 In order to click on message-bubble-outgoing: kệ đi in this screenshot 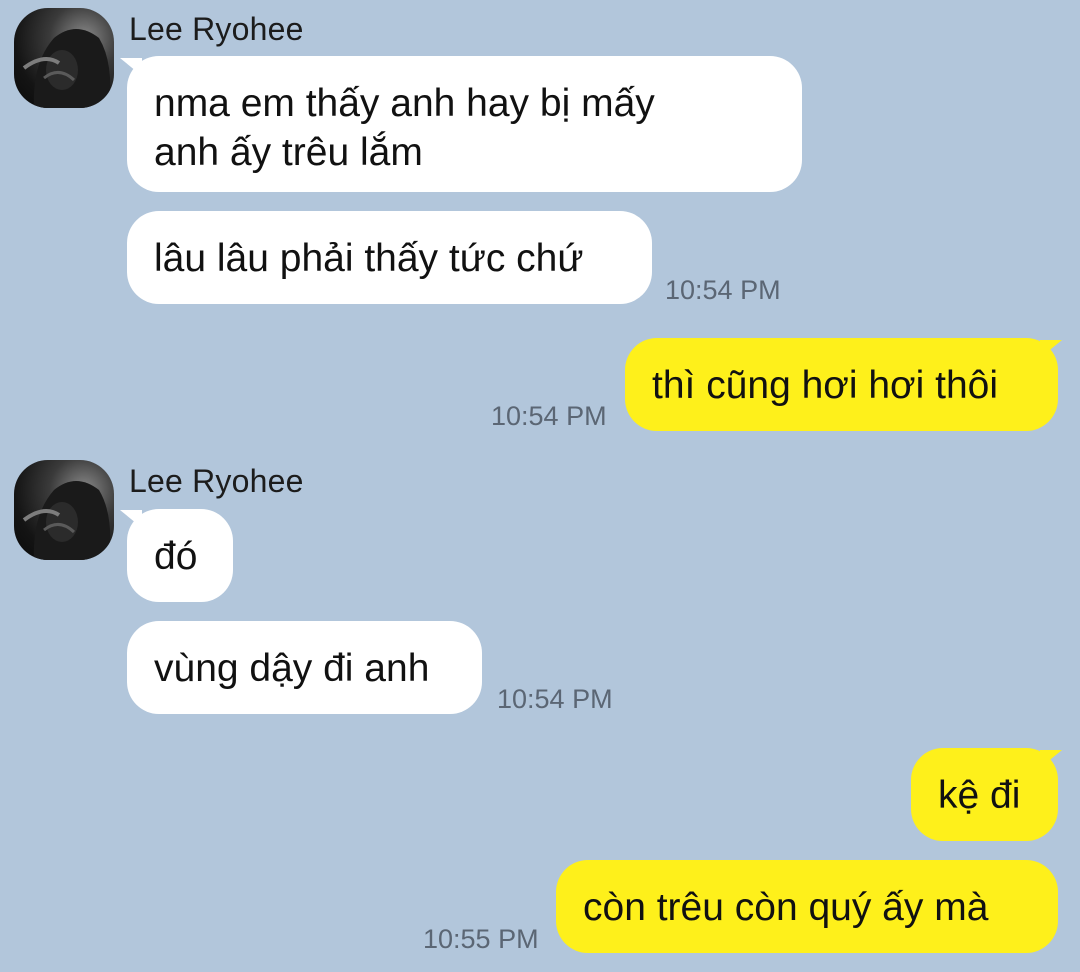, I will do `click(984, 794)`.